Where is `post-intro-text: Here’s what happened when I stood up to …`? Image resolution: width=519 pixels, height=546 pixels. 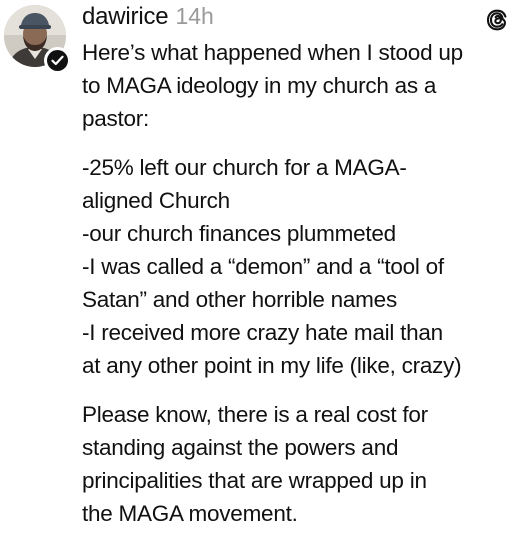 post-intro-text: Here’s what happened when I stood up to … is located at coordinates (272, 85).